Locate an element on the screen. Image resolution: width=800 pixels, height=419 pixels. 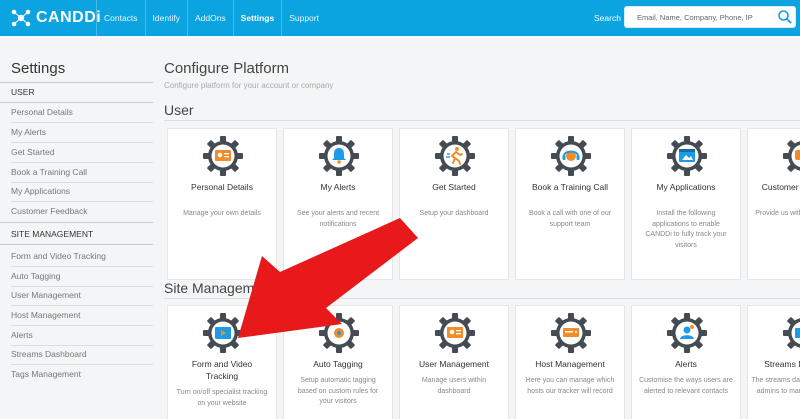
search-icon is located at coordinates (785, 17).